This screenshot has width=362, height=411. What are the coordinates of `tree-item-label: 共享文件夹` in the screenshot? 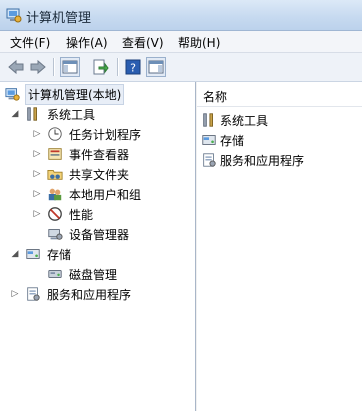 It's located at (99, 174).